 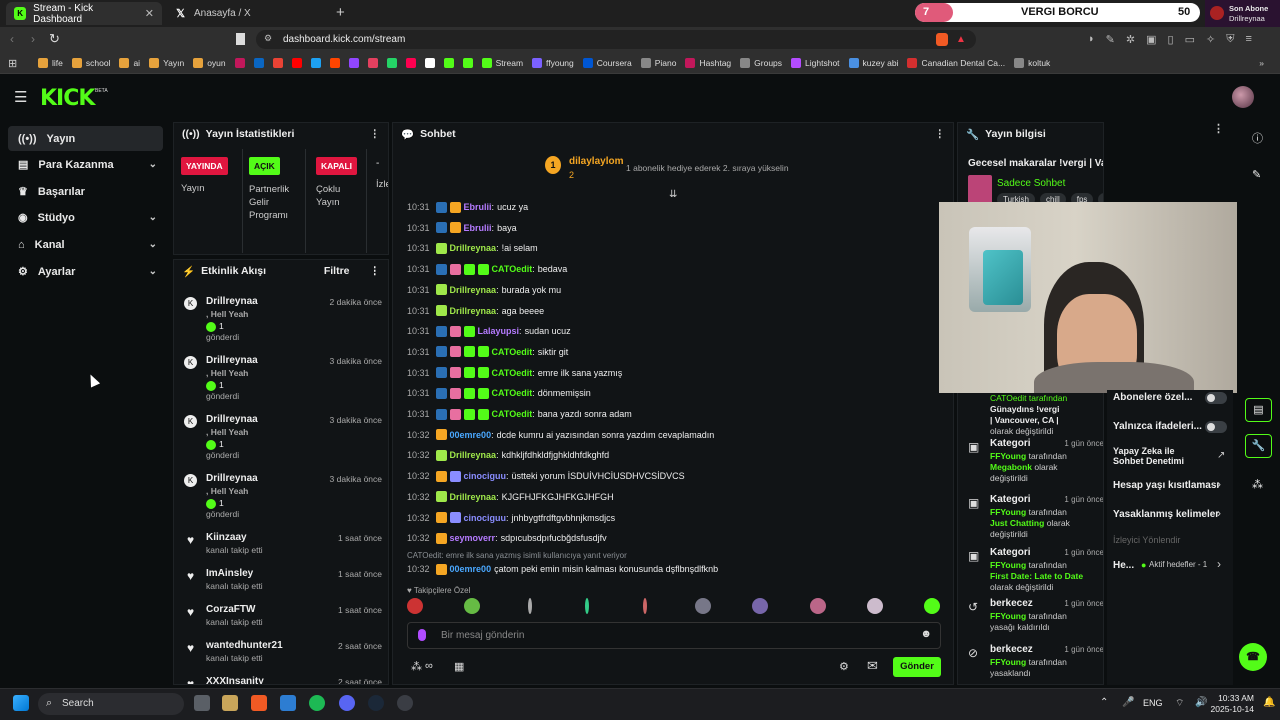 What do you see at coordinates (226, 537) in the screenshot?
I see `activity-user: Kiinzaay` at bounding box center [226, 537].